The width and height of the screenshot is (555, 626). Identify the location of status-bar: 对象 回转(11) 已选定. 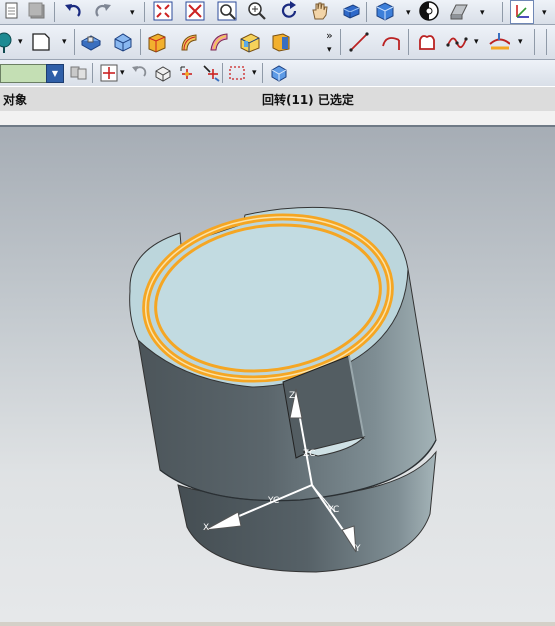
(277, 99).